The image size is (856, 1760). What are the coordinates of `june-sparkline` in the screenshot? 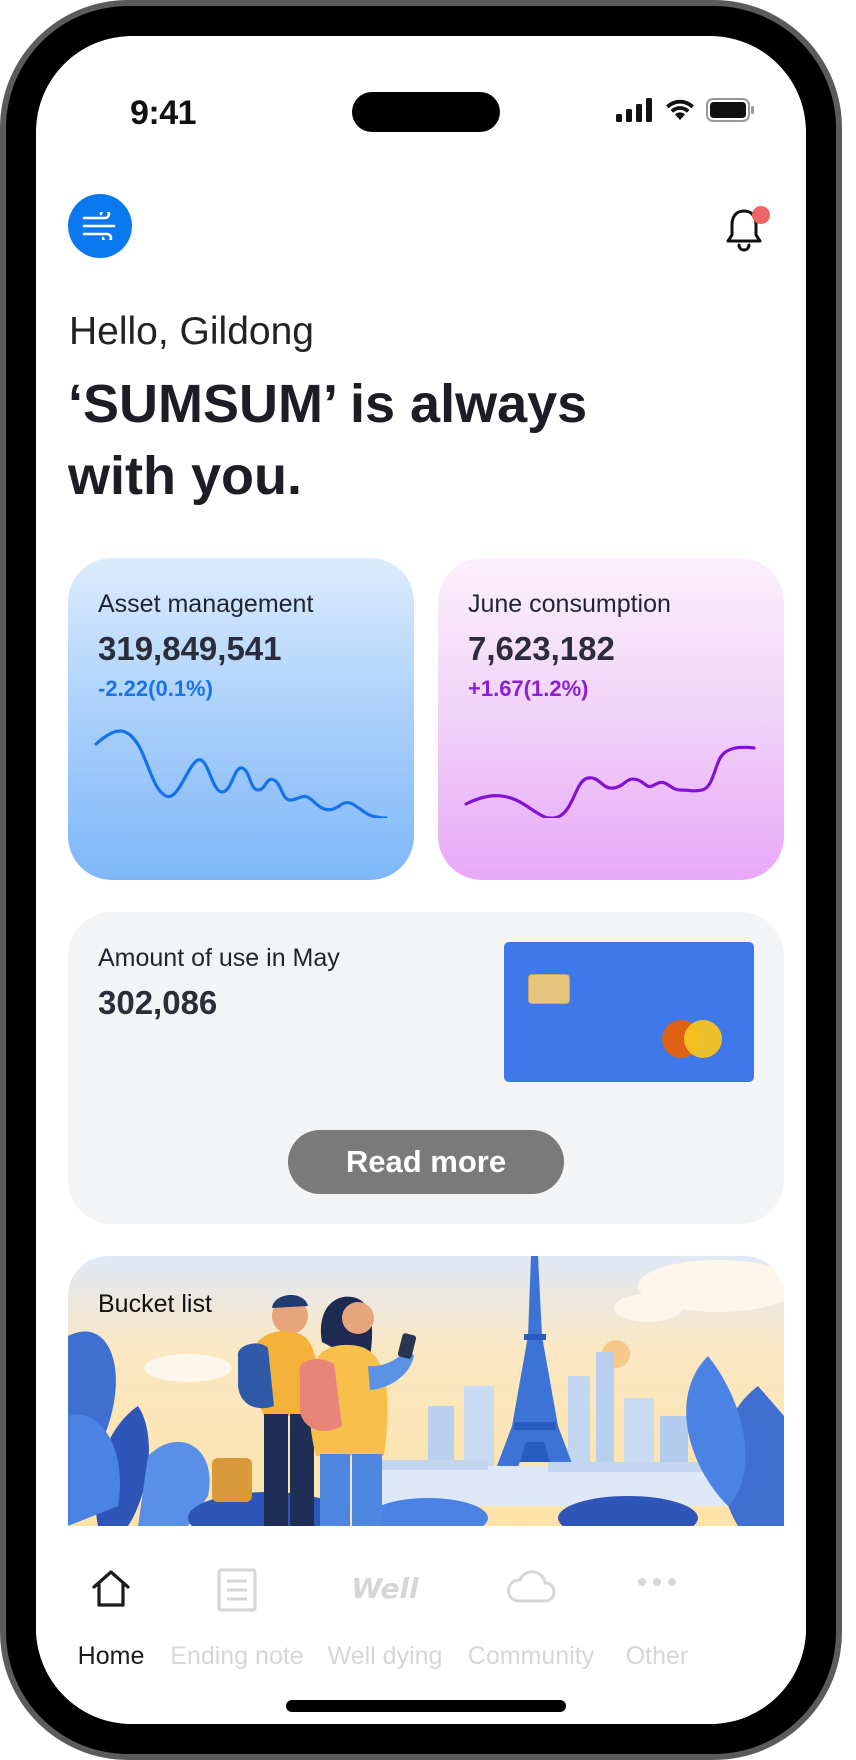 It's located at (610, 781).